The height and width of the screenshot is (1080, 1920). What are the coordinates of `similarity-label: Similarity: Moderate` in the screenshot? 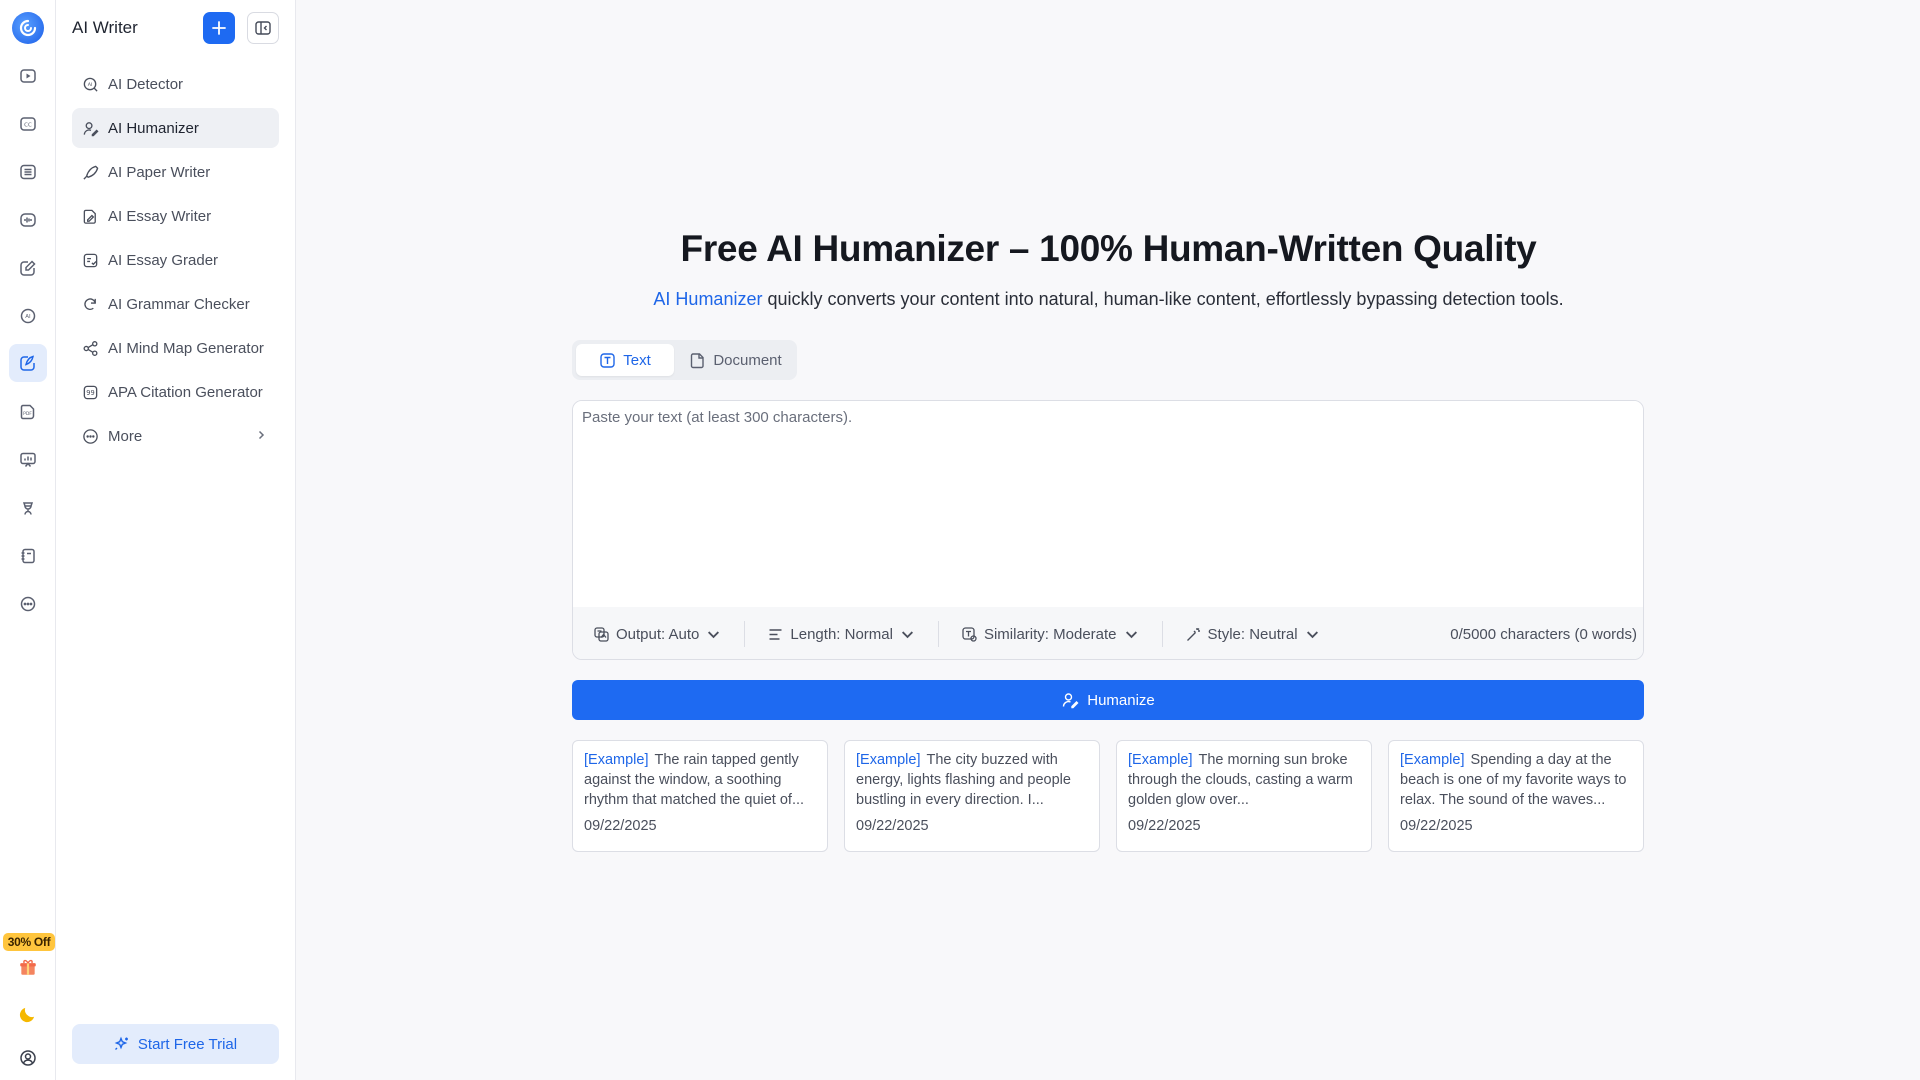 It's located at (1050, 634).